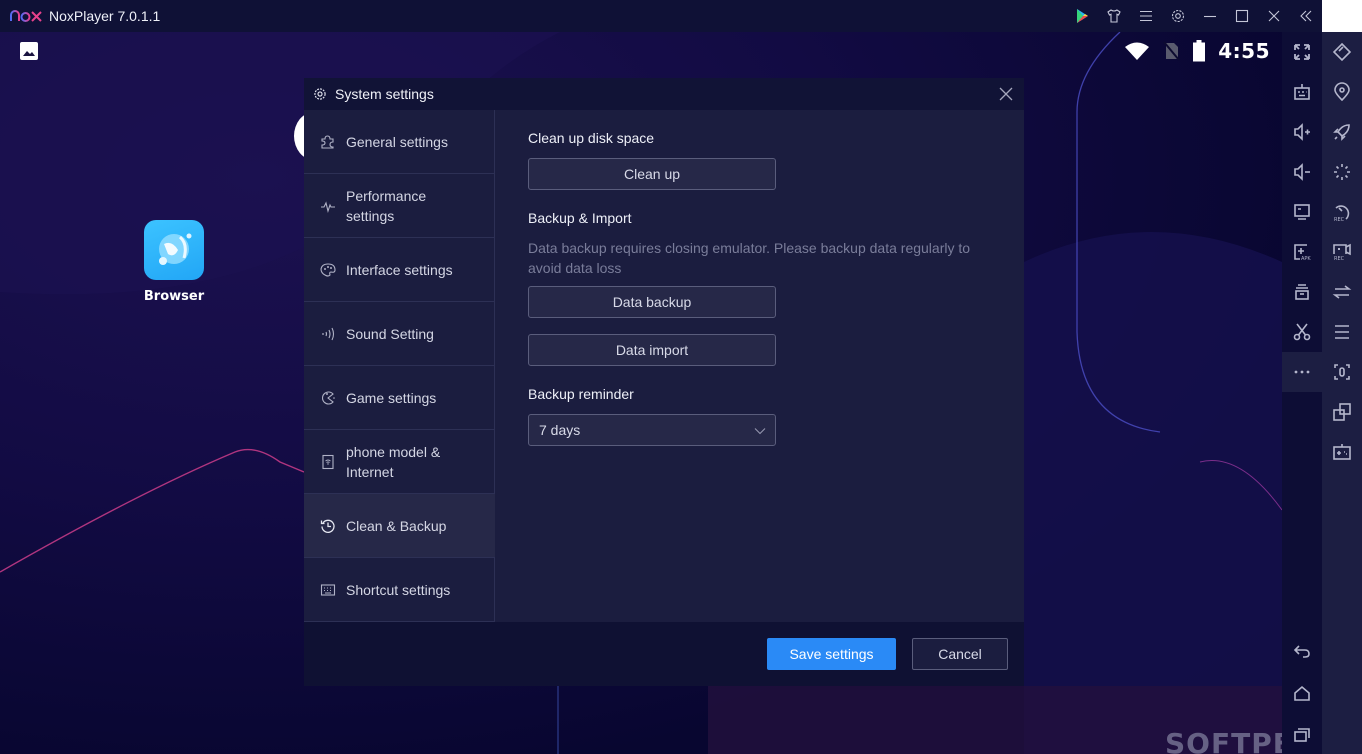  I want to click on back-icon, so click(1301, 651).